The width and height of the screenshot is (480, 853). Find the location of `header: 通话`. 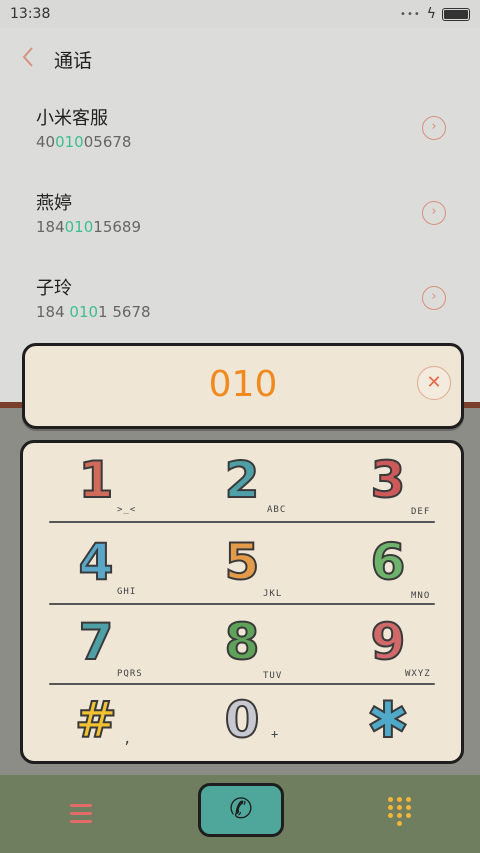

header: 通话 is located at coordinates (240, 58).